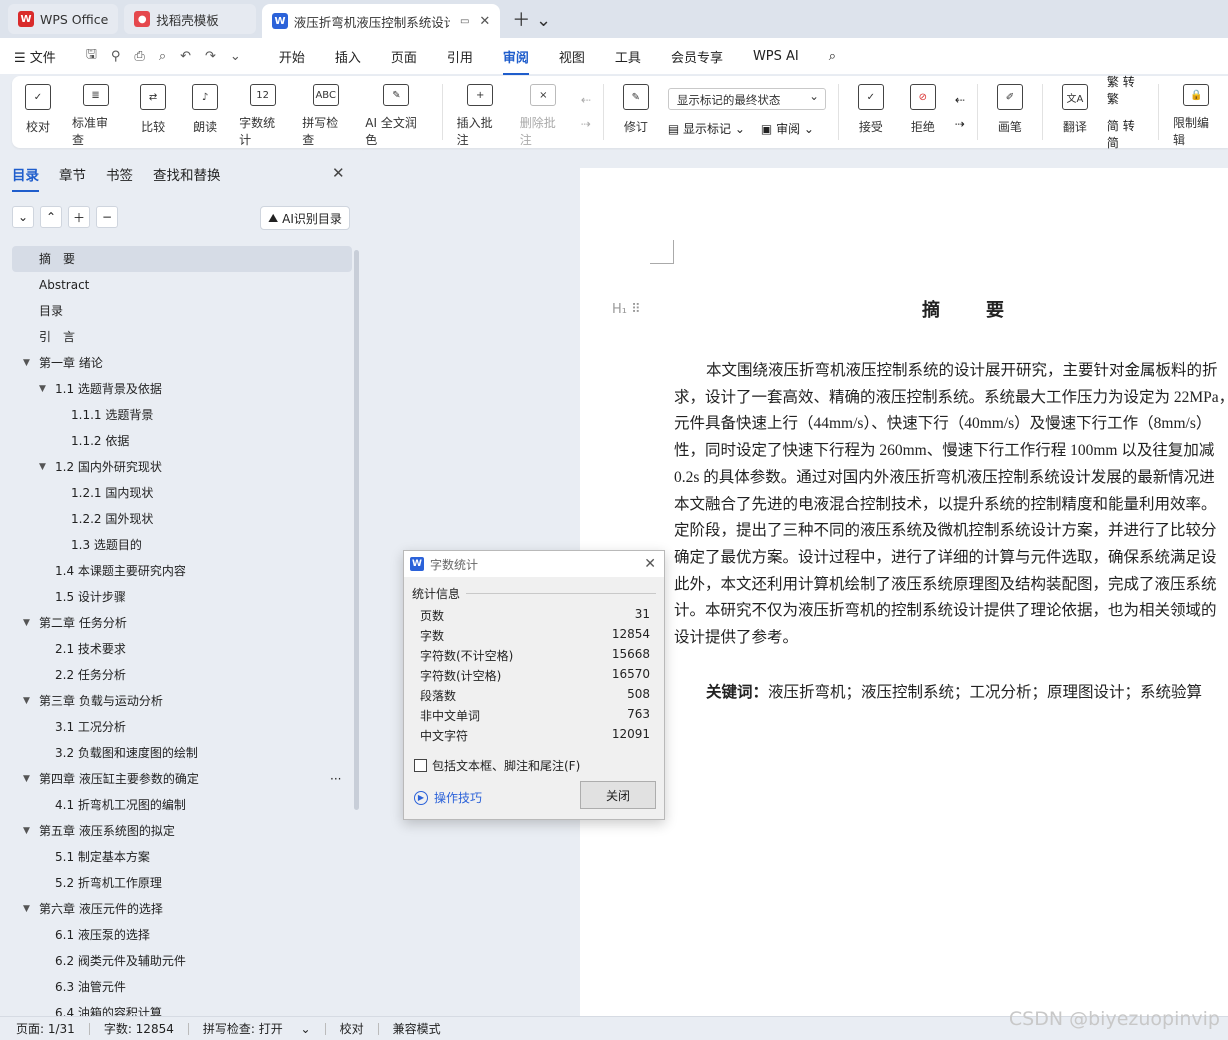 The image size is (1228, 1040). I want to click on accept-button: ✓ 接受, so click(871, 112).